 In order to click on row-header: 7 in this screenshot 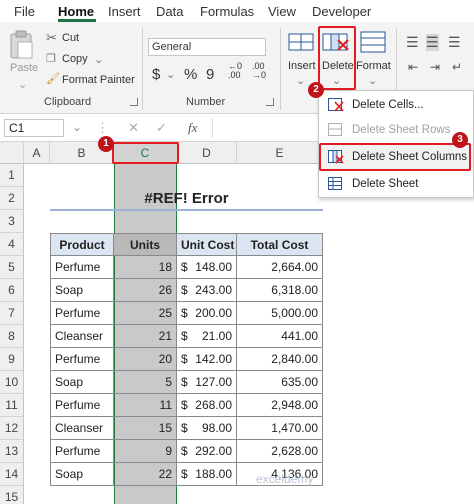, I will do `click(12, 313)`.